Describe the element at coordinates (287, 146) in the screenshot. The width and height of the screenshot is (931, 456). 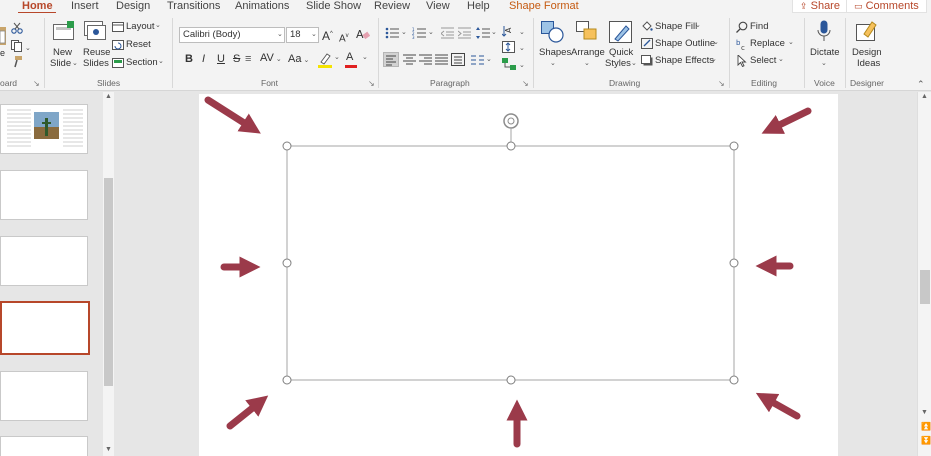
I see `resize-handle-top-left` at that location.